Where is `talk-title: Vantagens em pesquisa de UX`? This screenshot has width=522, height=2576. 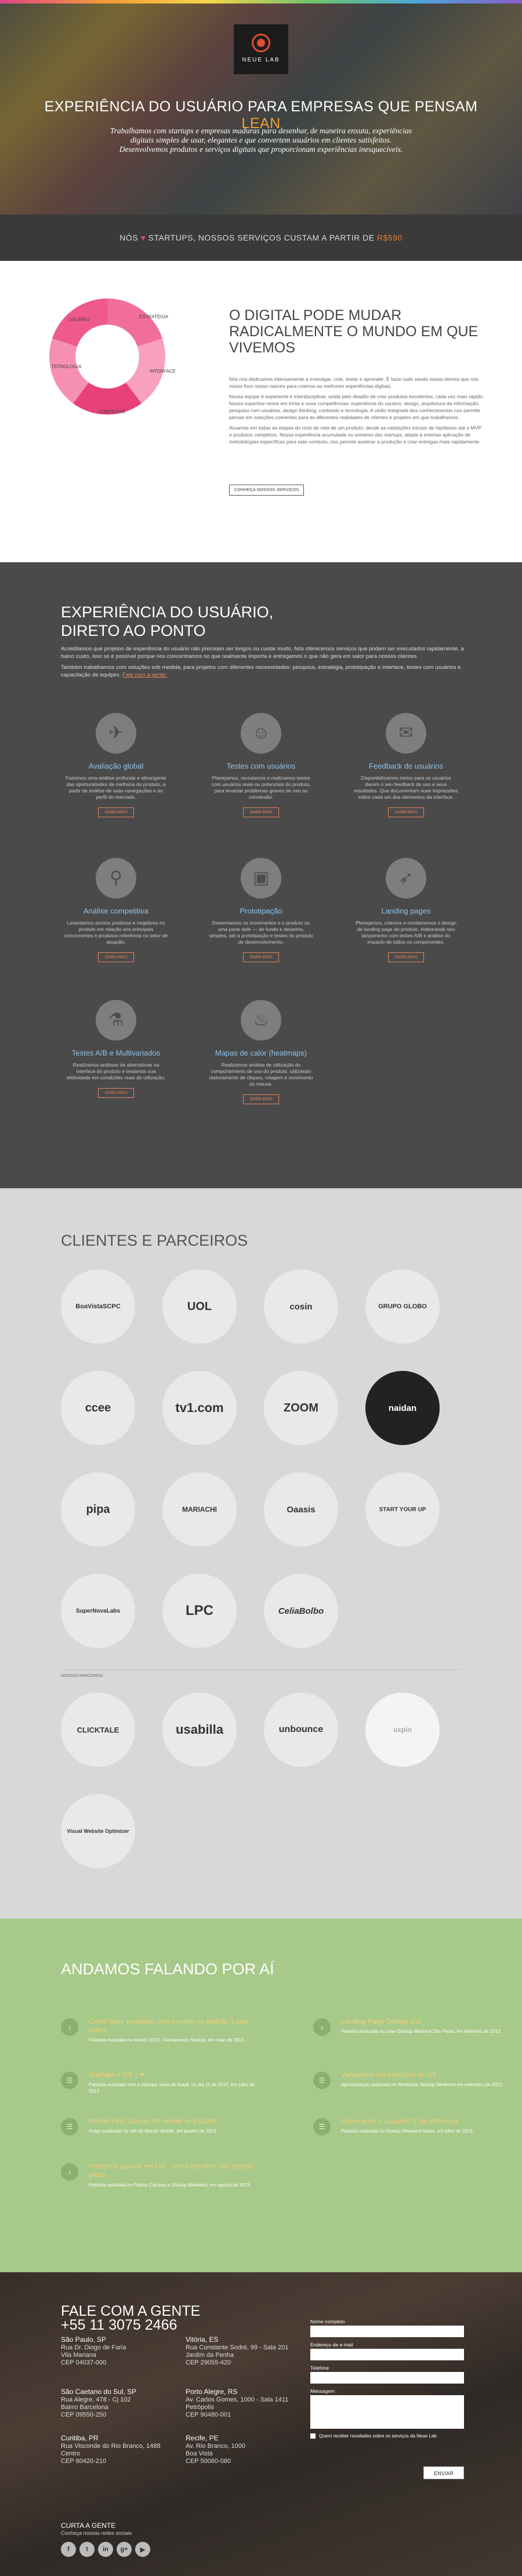 talk-title: Vantagens em pesquisa de UX is located at coordinates (425, 2075).